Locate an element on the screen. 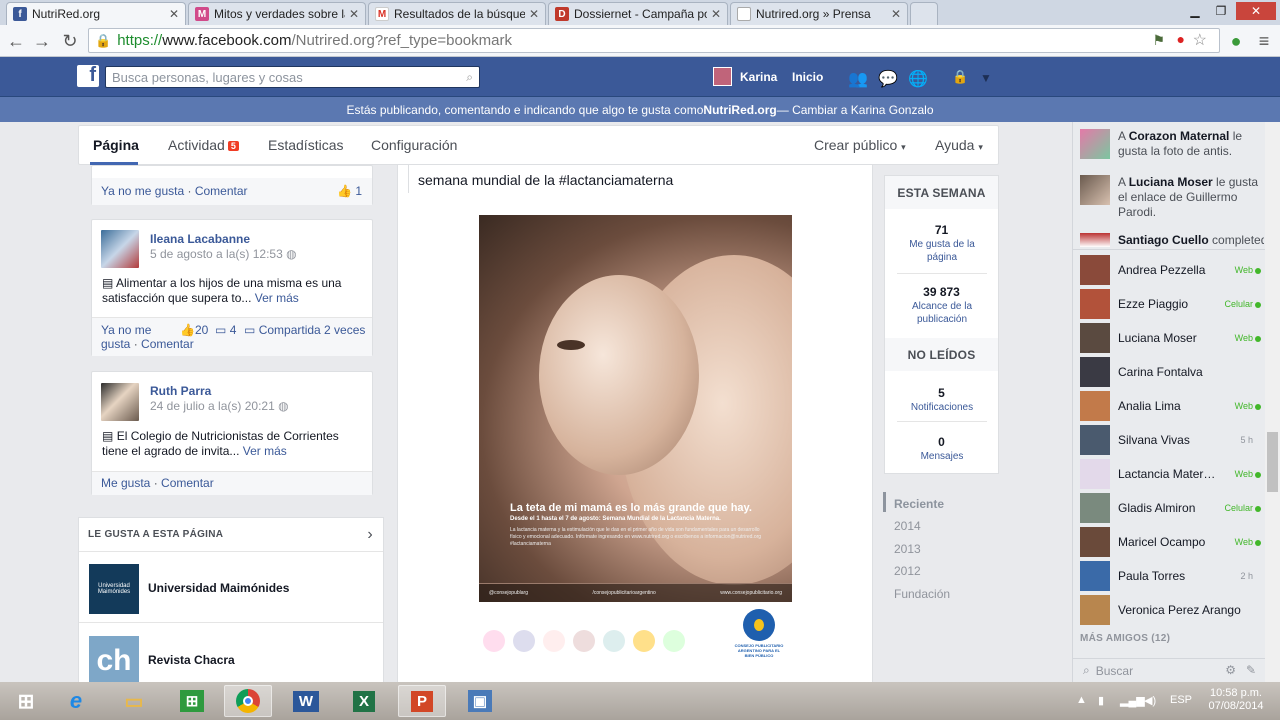 This screenshot has height=720, width=1280. language-indicator: ESP is located at coordinates (1181, 700).